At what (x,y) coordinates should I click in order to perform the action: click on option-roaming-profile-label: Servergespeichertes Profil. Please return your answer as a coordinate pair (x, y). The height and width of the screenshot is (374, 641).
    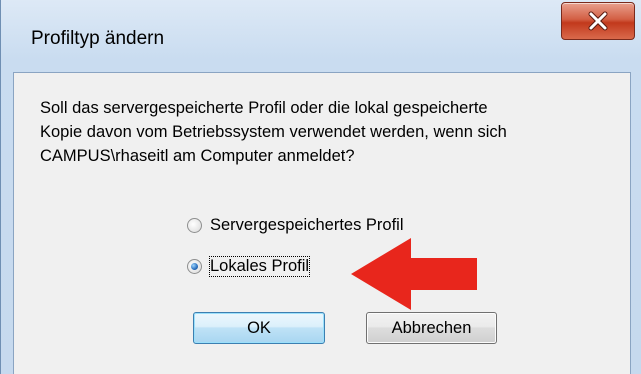
    Looking at the image, I should click on (307, 225).